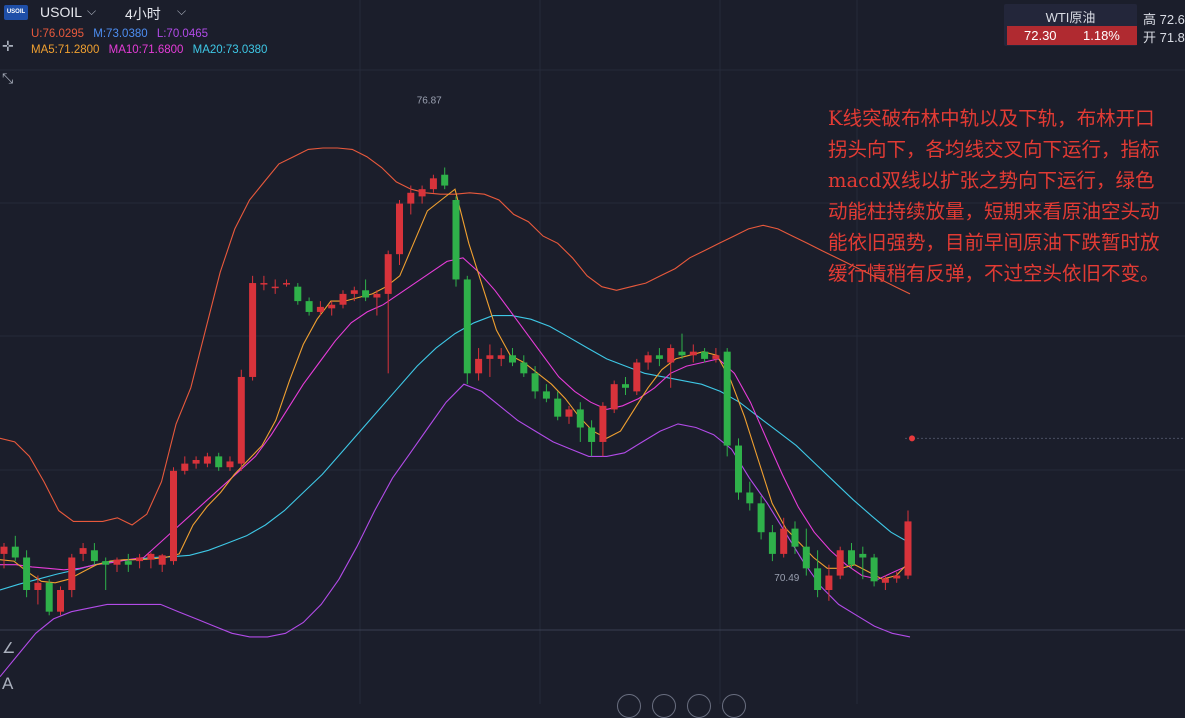 The width and height of the screenshot is (1185, 718). Describe the element at coordinates (8, 46) in the screenshot. I see `crosshair-icon: ✛` at that location.